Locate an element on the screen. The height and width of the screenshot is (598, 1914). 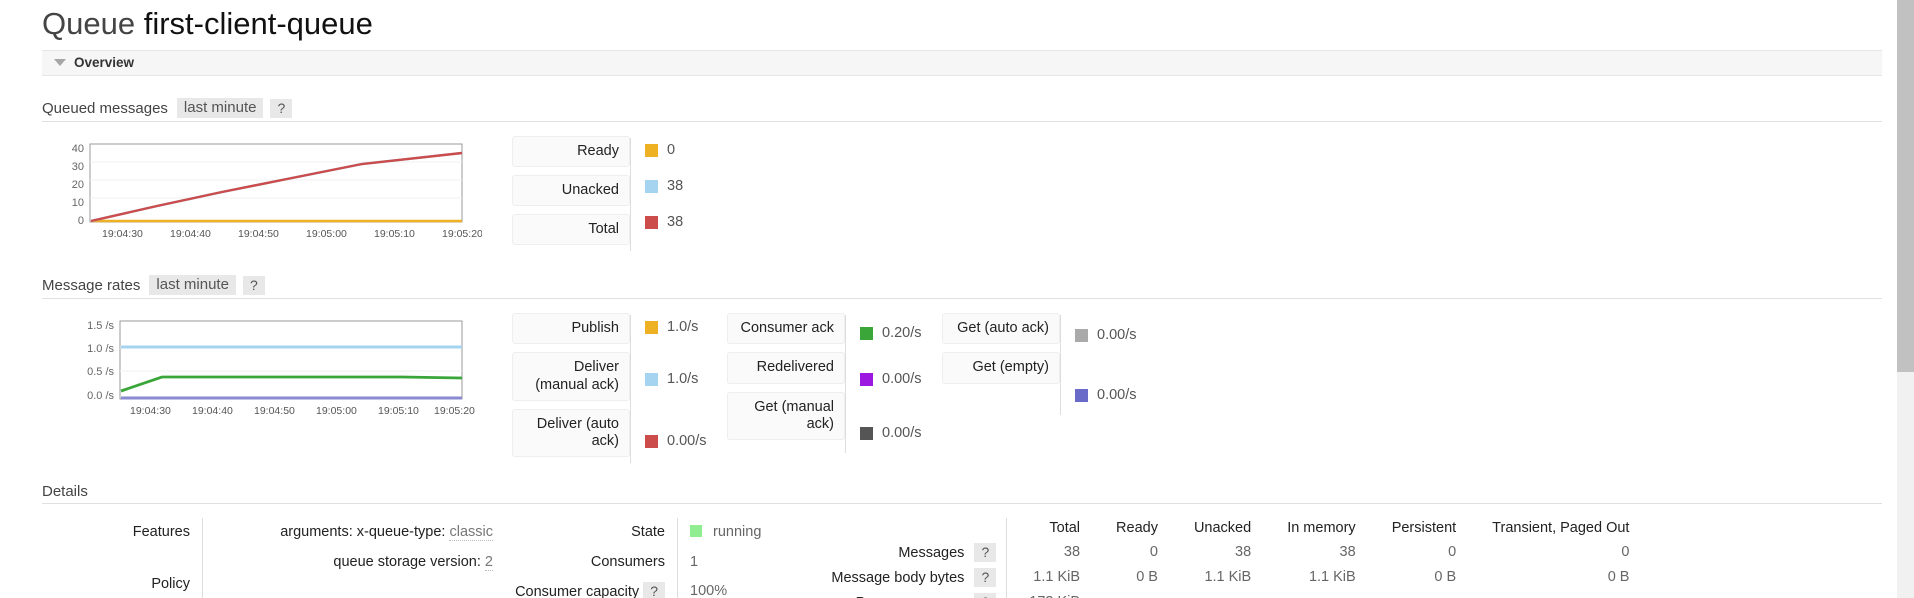
x-queue-type-value: classic is located at coordinates (471, 532).